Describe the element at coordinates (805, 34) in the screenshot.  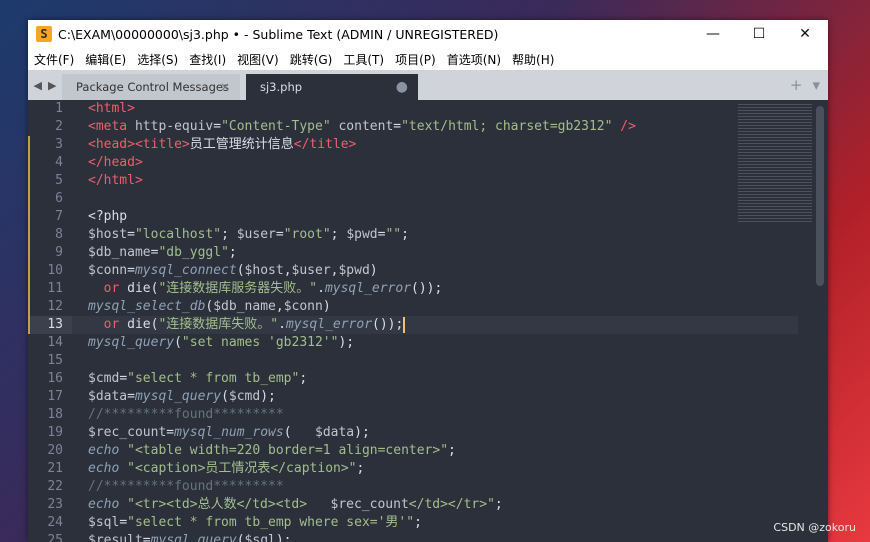
I see `close-button: ✕` at that location.